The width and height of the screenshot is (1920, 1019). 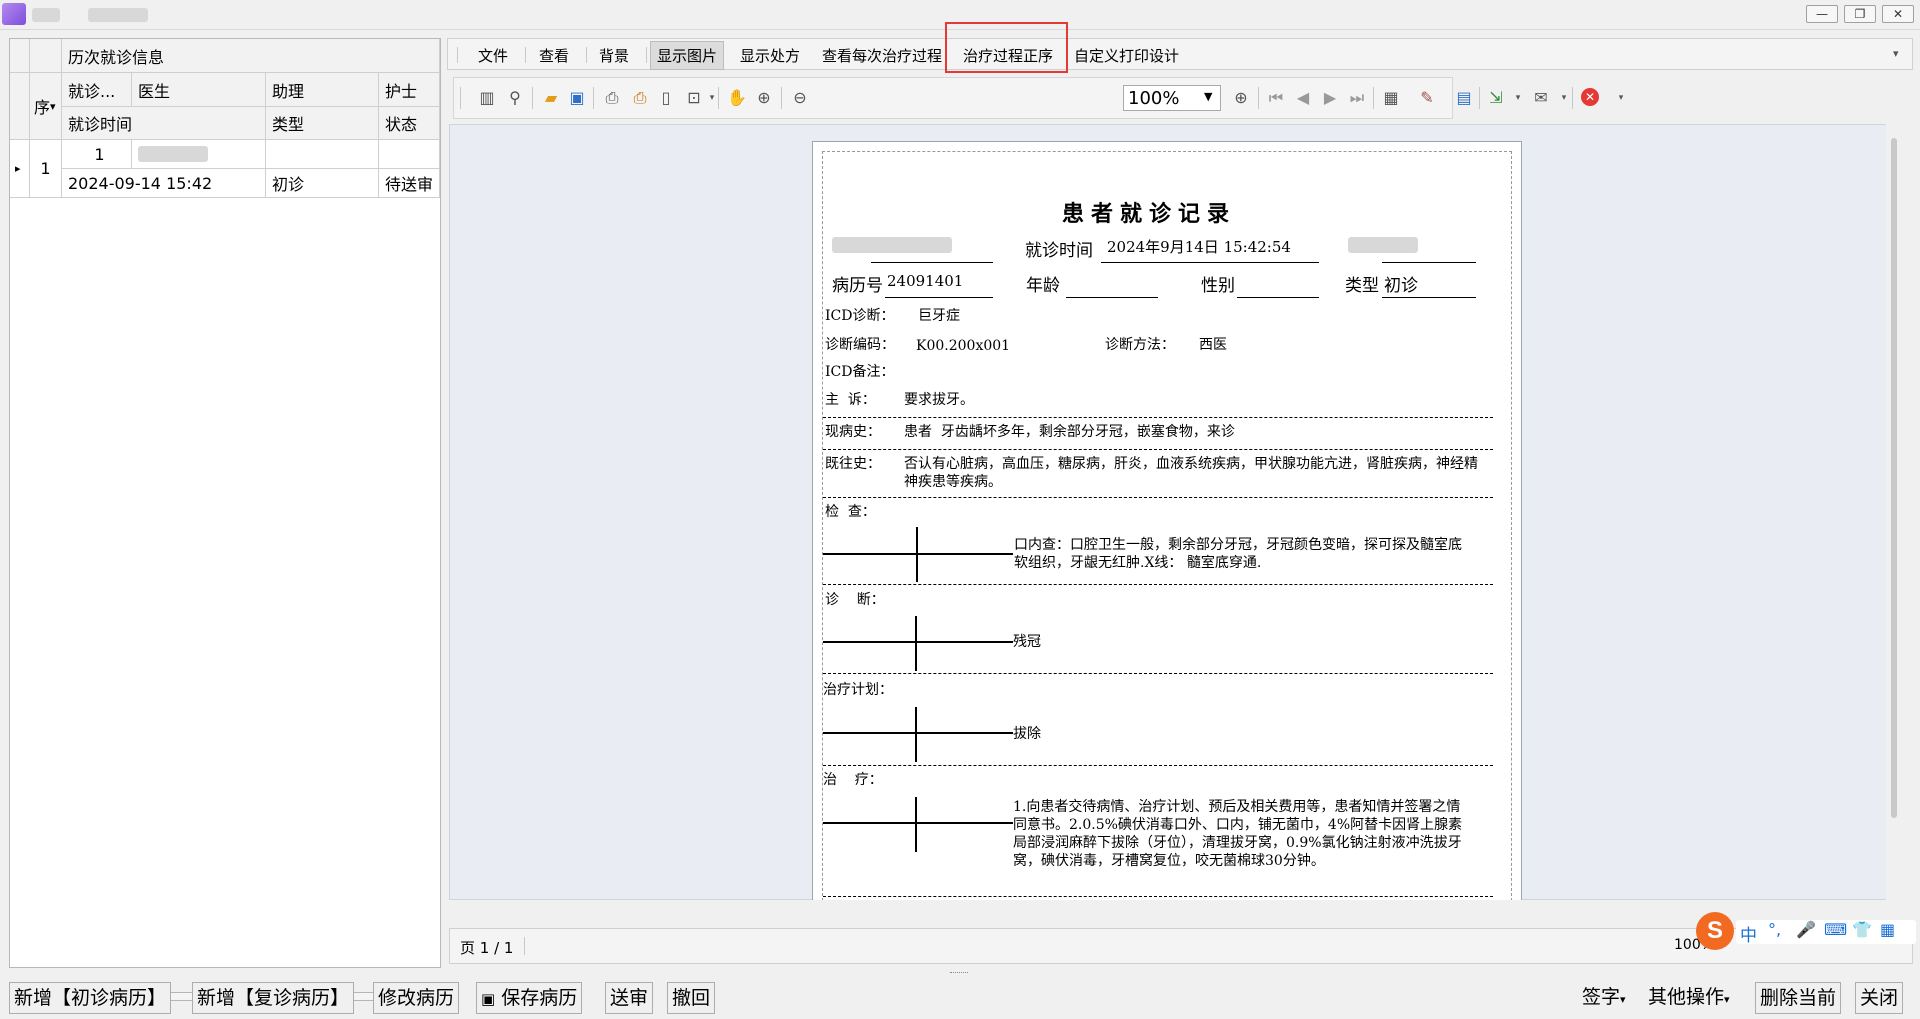 What do you see at coordinates (1303, 98) in the screenshot?
I see `prev-page-icon: ◀` at bounding box center [1303, 98].